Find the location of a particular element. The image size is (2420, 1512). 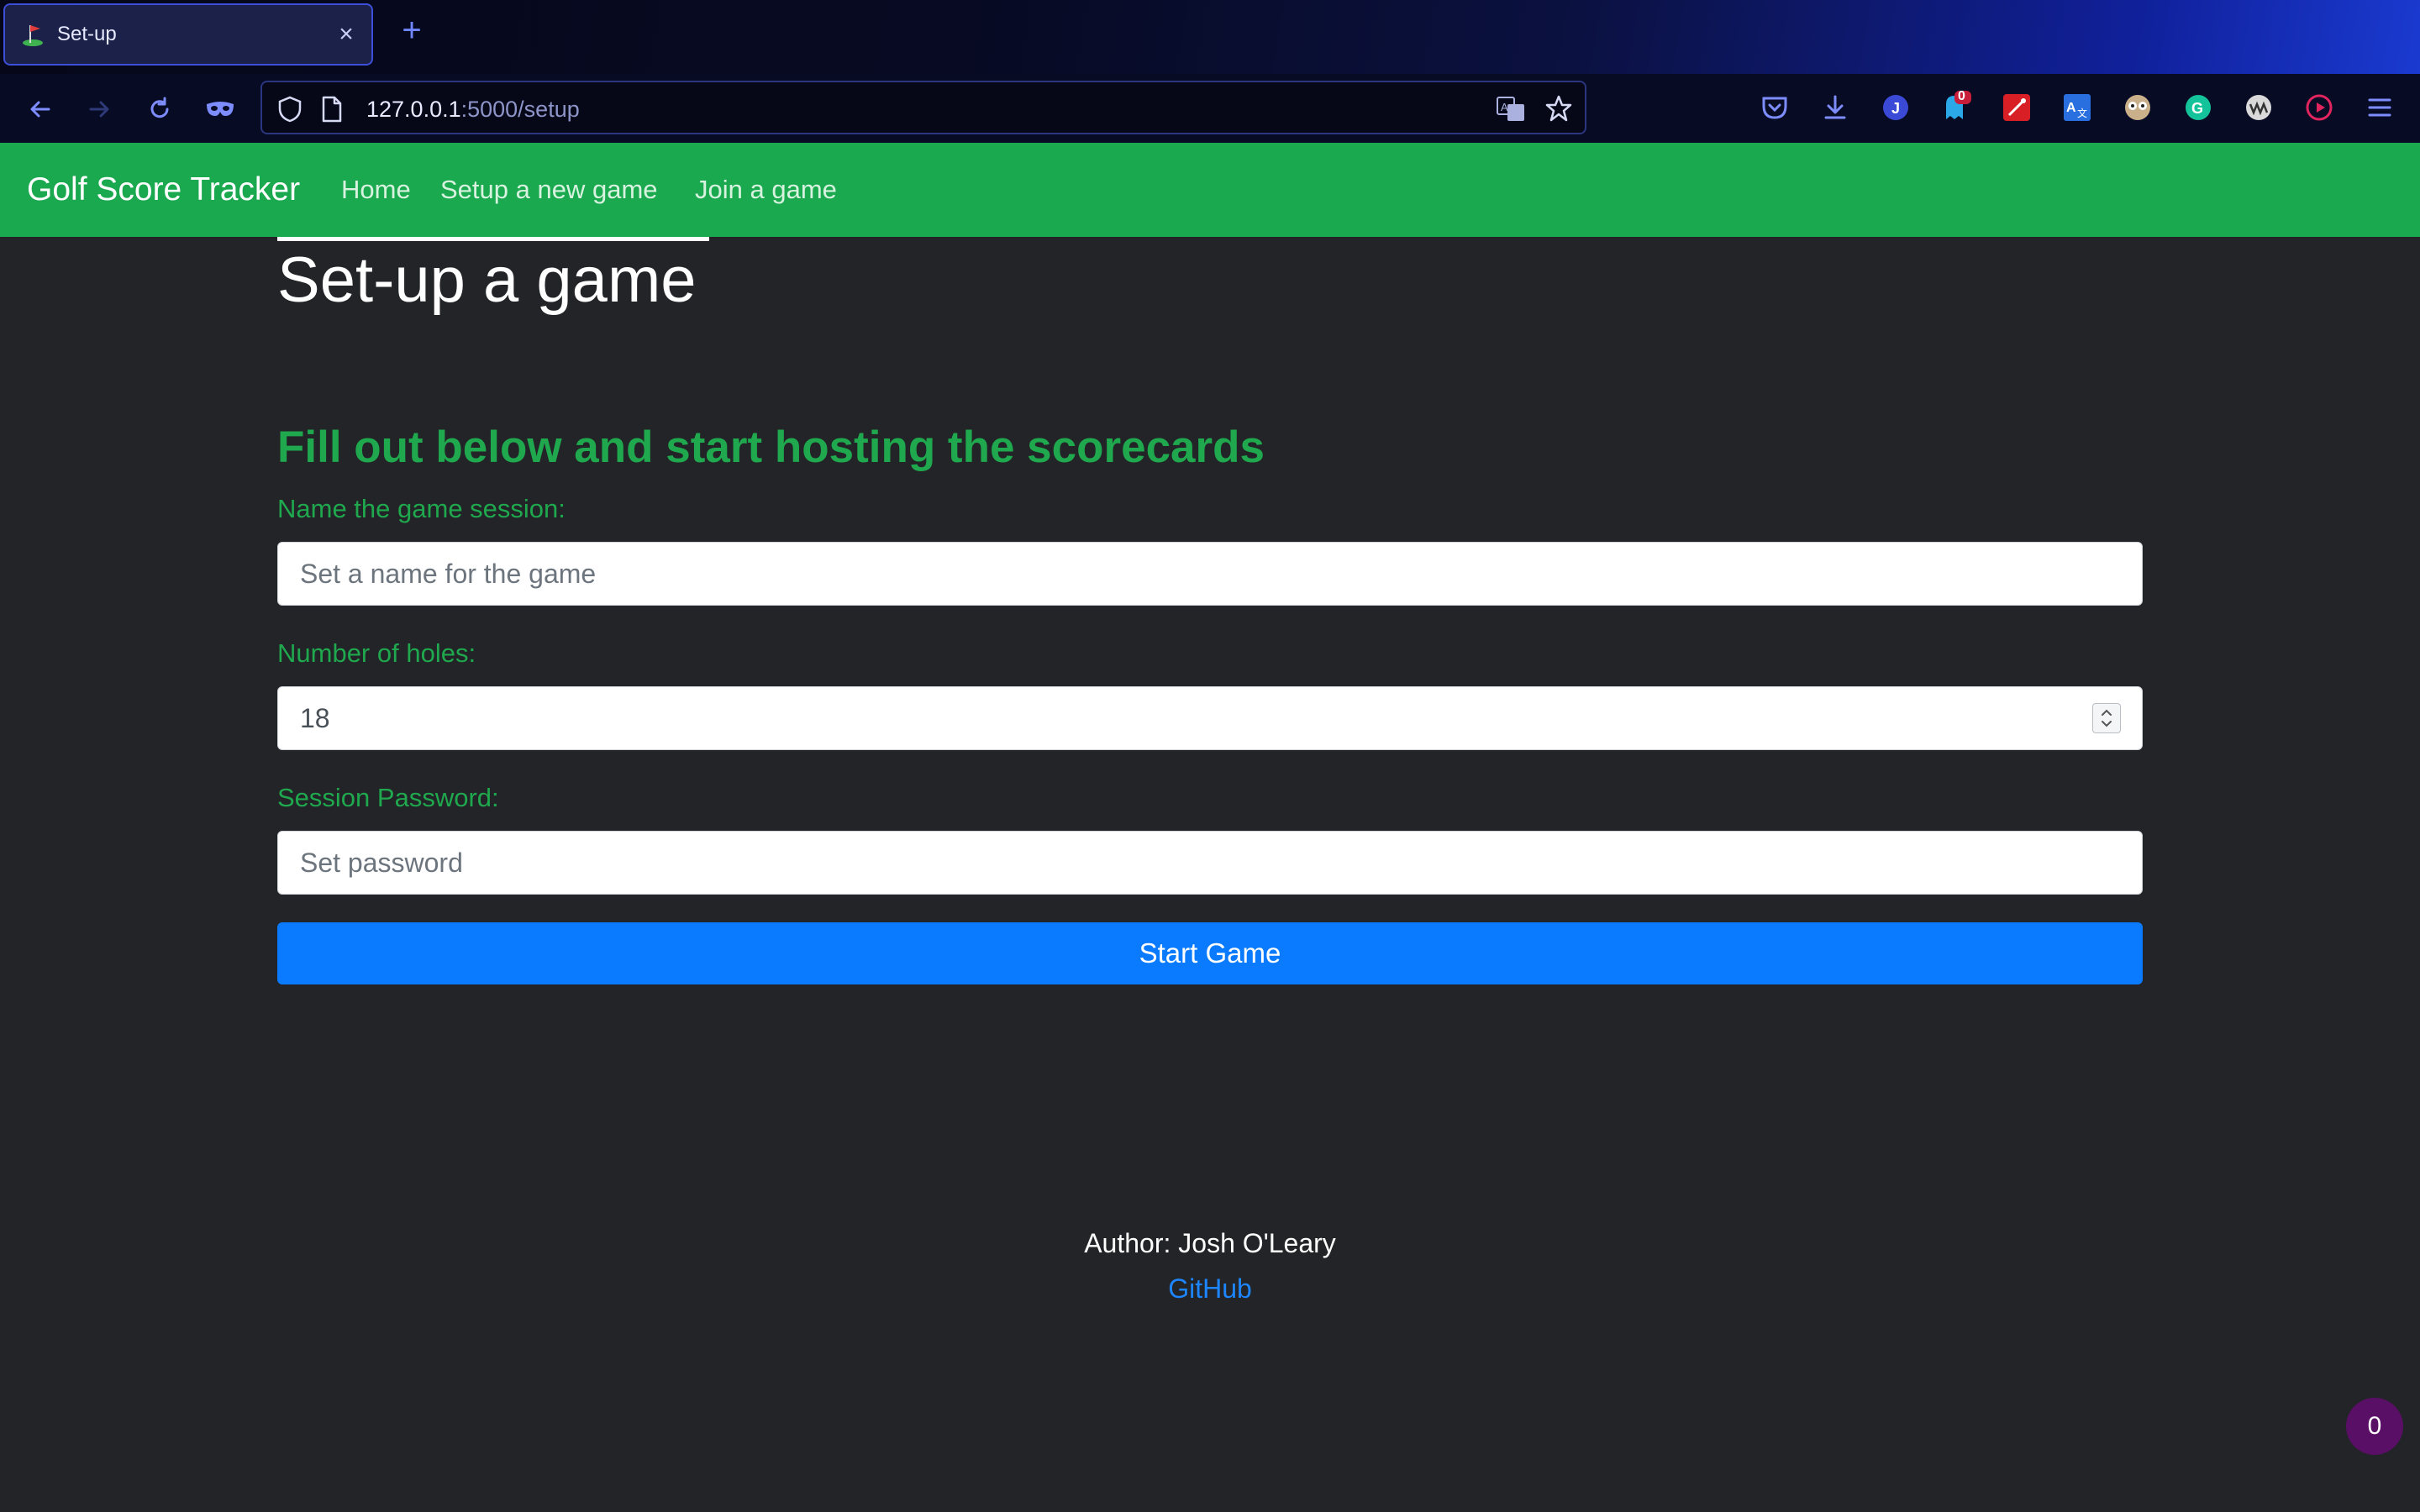

session-name-label: Name the game session: is located at coordinates (421, 508).